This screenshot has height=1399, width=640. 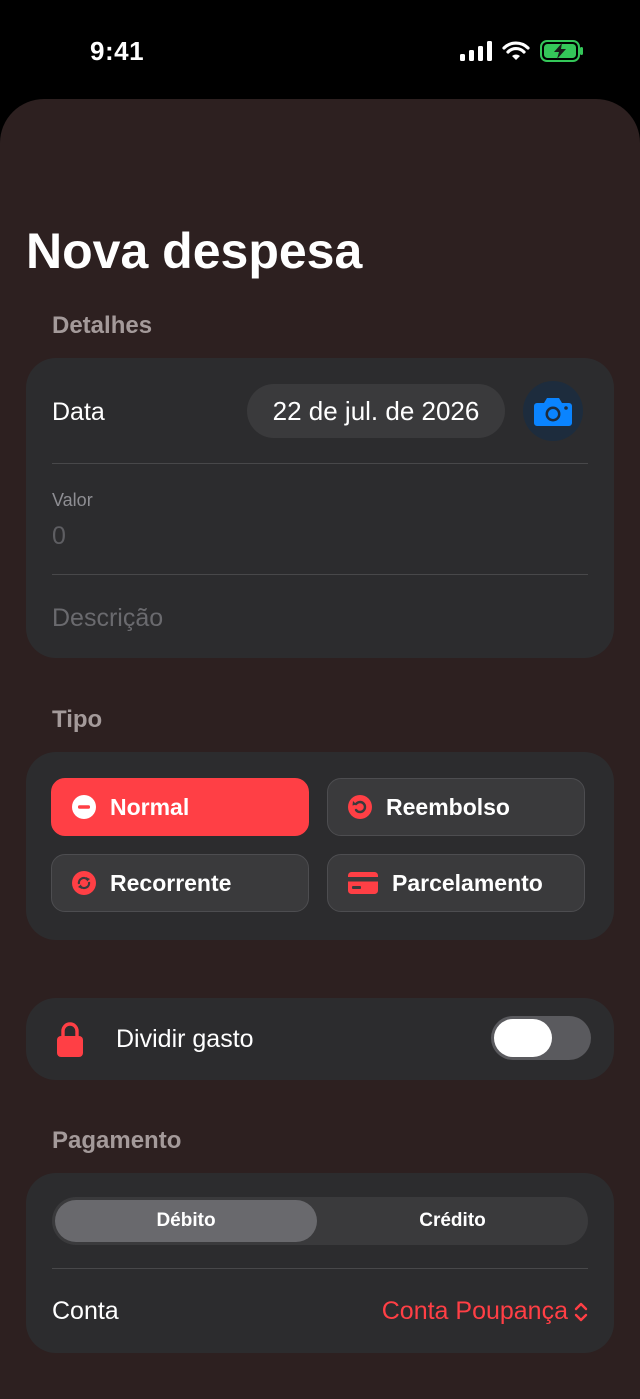 What do you see at coordinates (516, 50) in the screenshot?
I see `wifi-icon` at bounding box center [516, 50].